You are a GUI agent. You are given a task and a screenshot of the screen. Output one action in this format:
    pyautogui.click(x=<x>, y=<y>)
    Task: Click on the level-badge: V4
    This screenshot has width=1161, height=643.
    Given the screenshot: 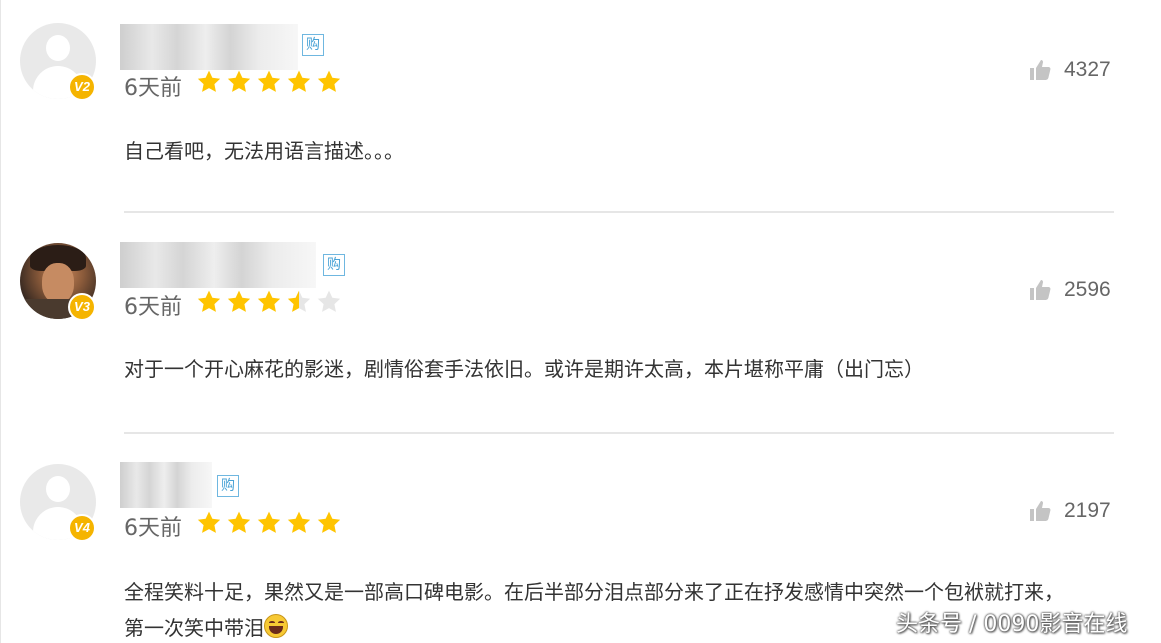 What is the action you would take?
    pyautogui.click(x=82, y=528)
    